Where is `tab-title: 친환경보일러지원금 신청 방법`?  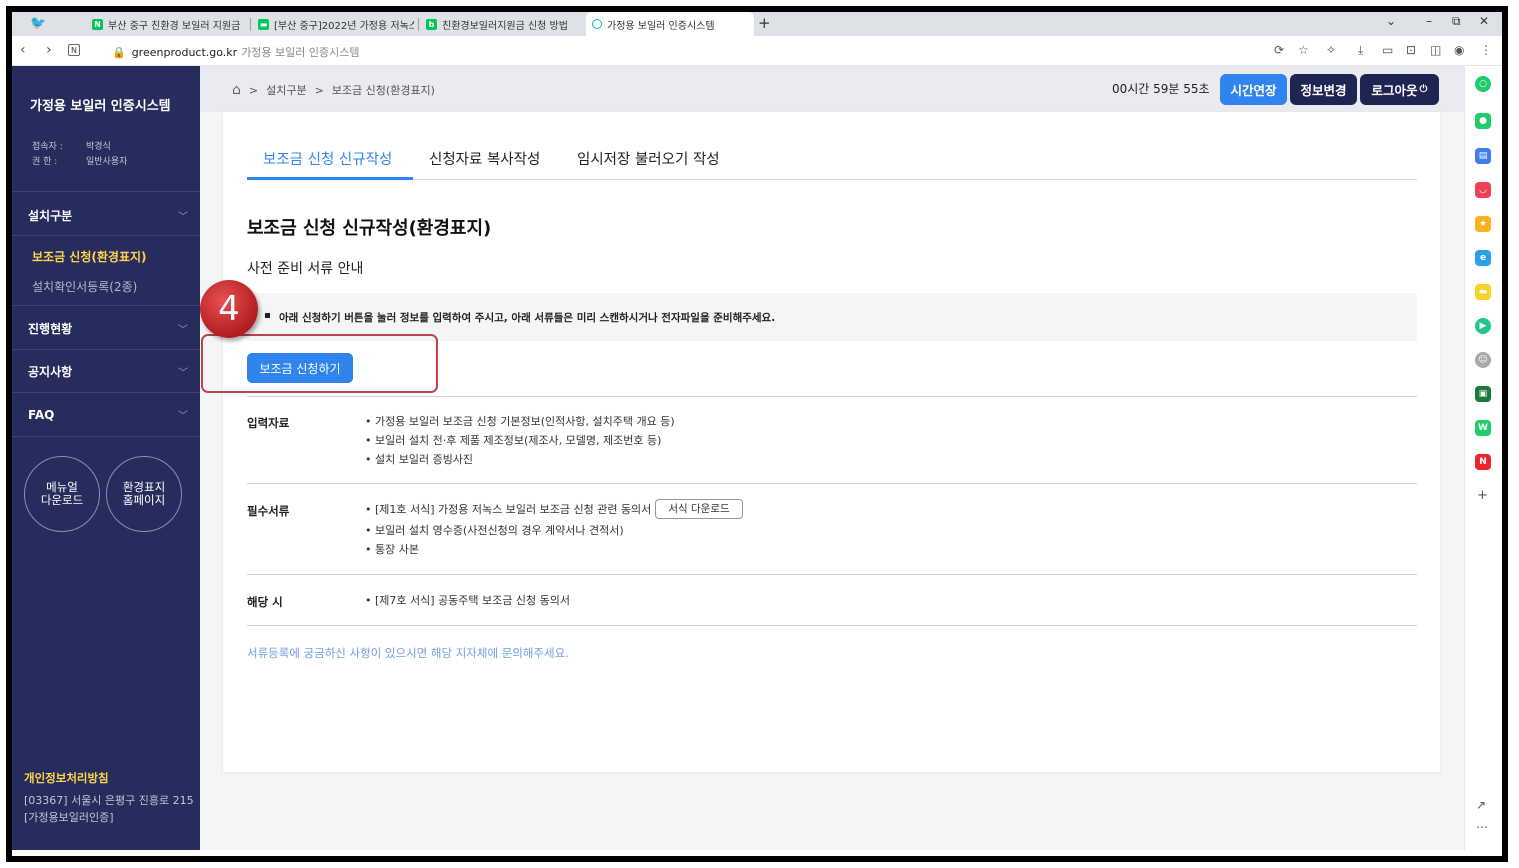 tab-title: 친환경보일러지원금 신청 방법 is located at coordinates (505, 26).